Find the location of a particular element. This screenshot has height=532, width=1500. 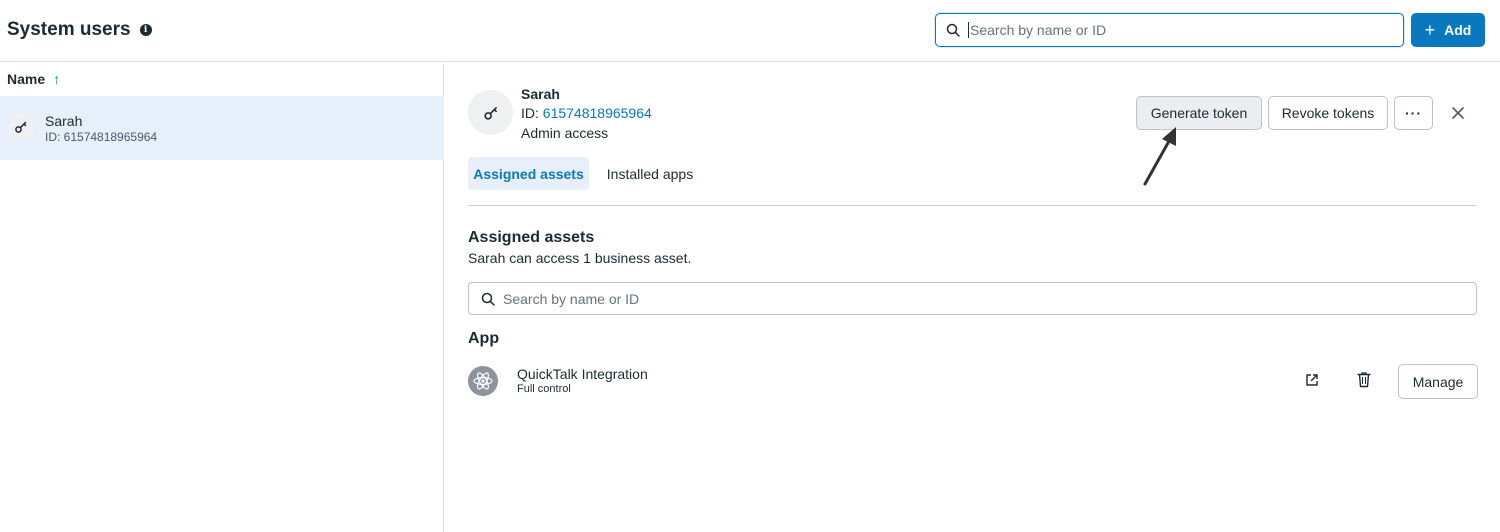

asset-search-box is located at coordinates (972, 298).